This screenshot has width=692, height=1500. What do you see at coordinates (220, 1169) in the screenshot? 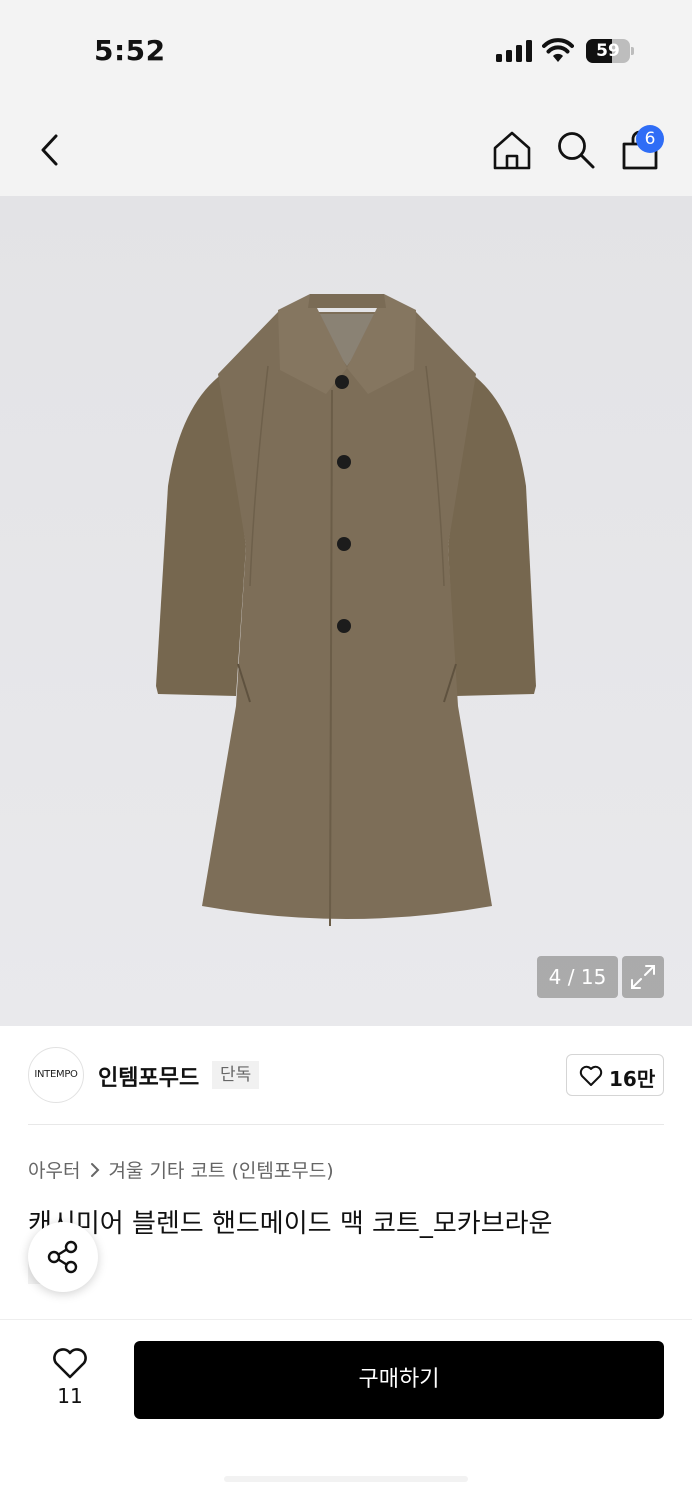
I see `breadcrumb-item: 겨울 기타 코트 (인템포무드)` at bounding box center [220, 1169].